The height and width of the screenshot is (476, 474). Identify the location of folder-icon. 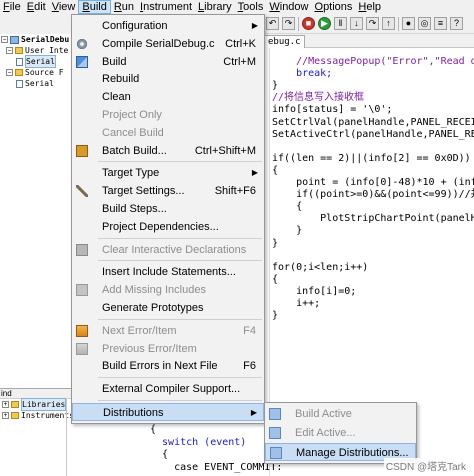
(19, 72).